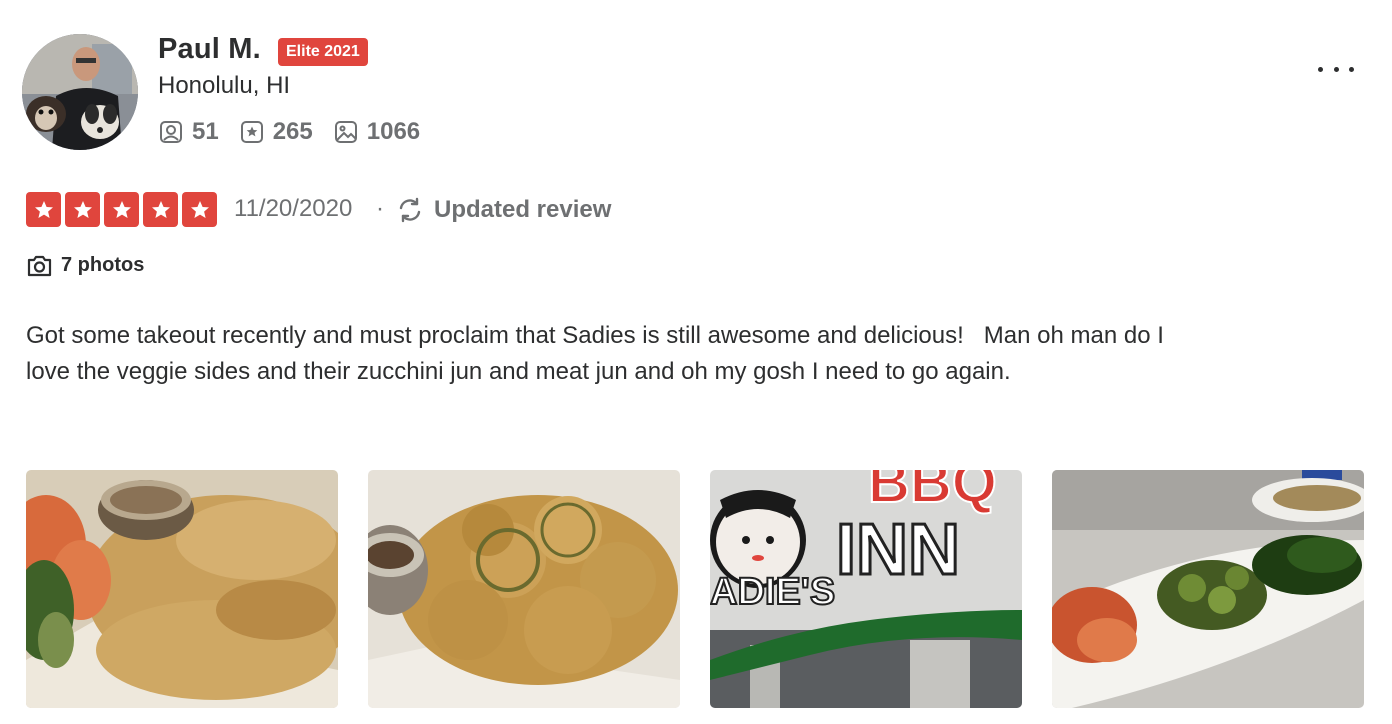 This screenshot has width=1392, height=724. What do you see at coordinates (80, 92) in the screenshot?
I see `avatar` at bounding box center [80, 92].